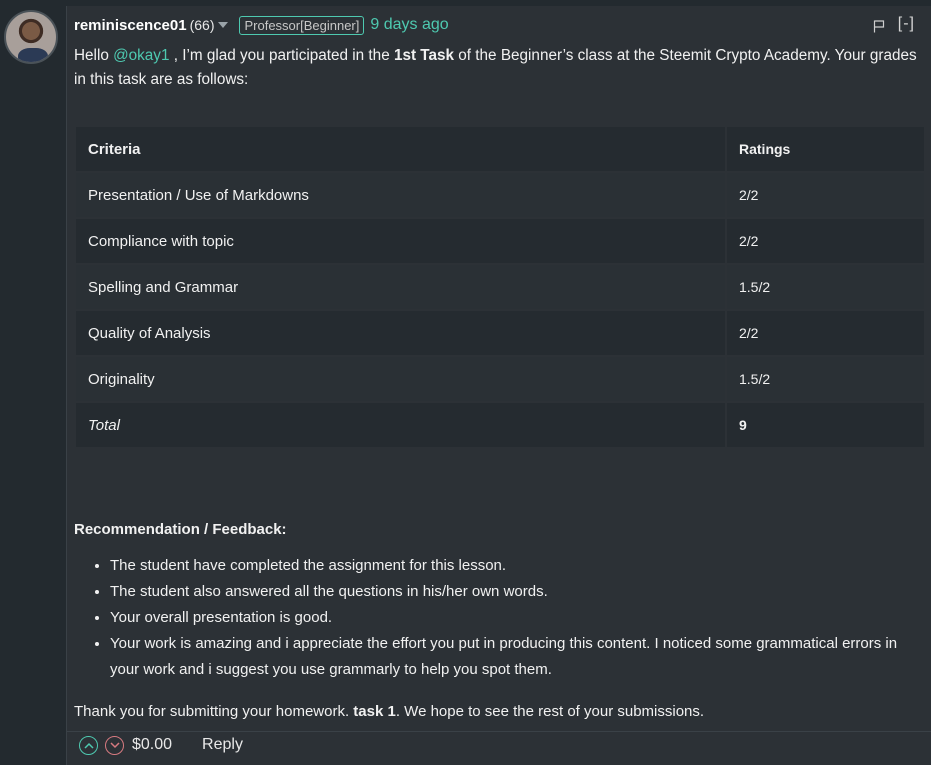 Image resolution: width=931 pixels, height=765 pixels. Describe the element at coordinates (906, 24) in the screenshot. I see `collapse-toggle: [-]` at that location.